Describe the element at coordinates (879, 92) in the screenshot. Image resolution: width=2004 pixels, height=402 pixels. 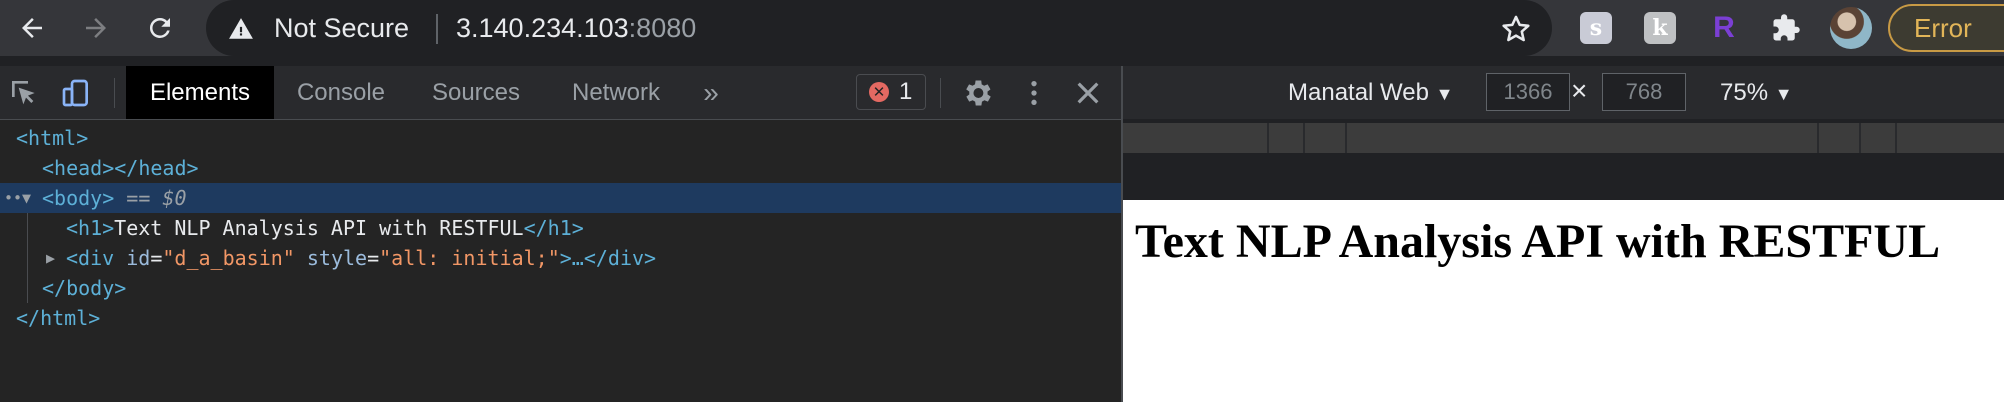
I see `error-x-icon: ✕` at that location.